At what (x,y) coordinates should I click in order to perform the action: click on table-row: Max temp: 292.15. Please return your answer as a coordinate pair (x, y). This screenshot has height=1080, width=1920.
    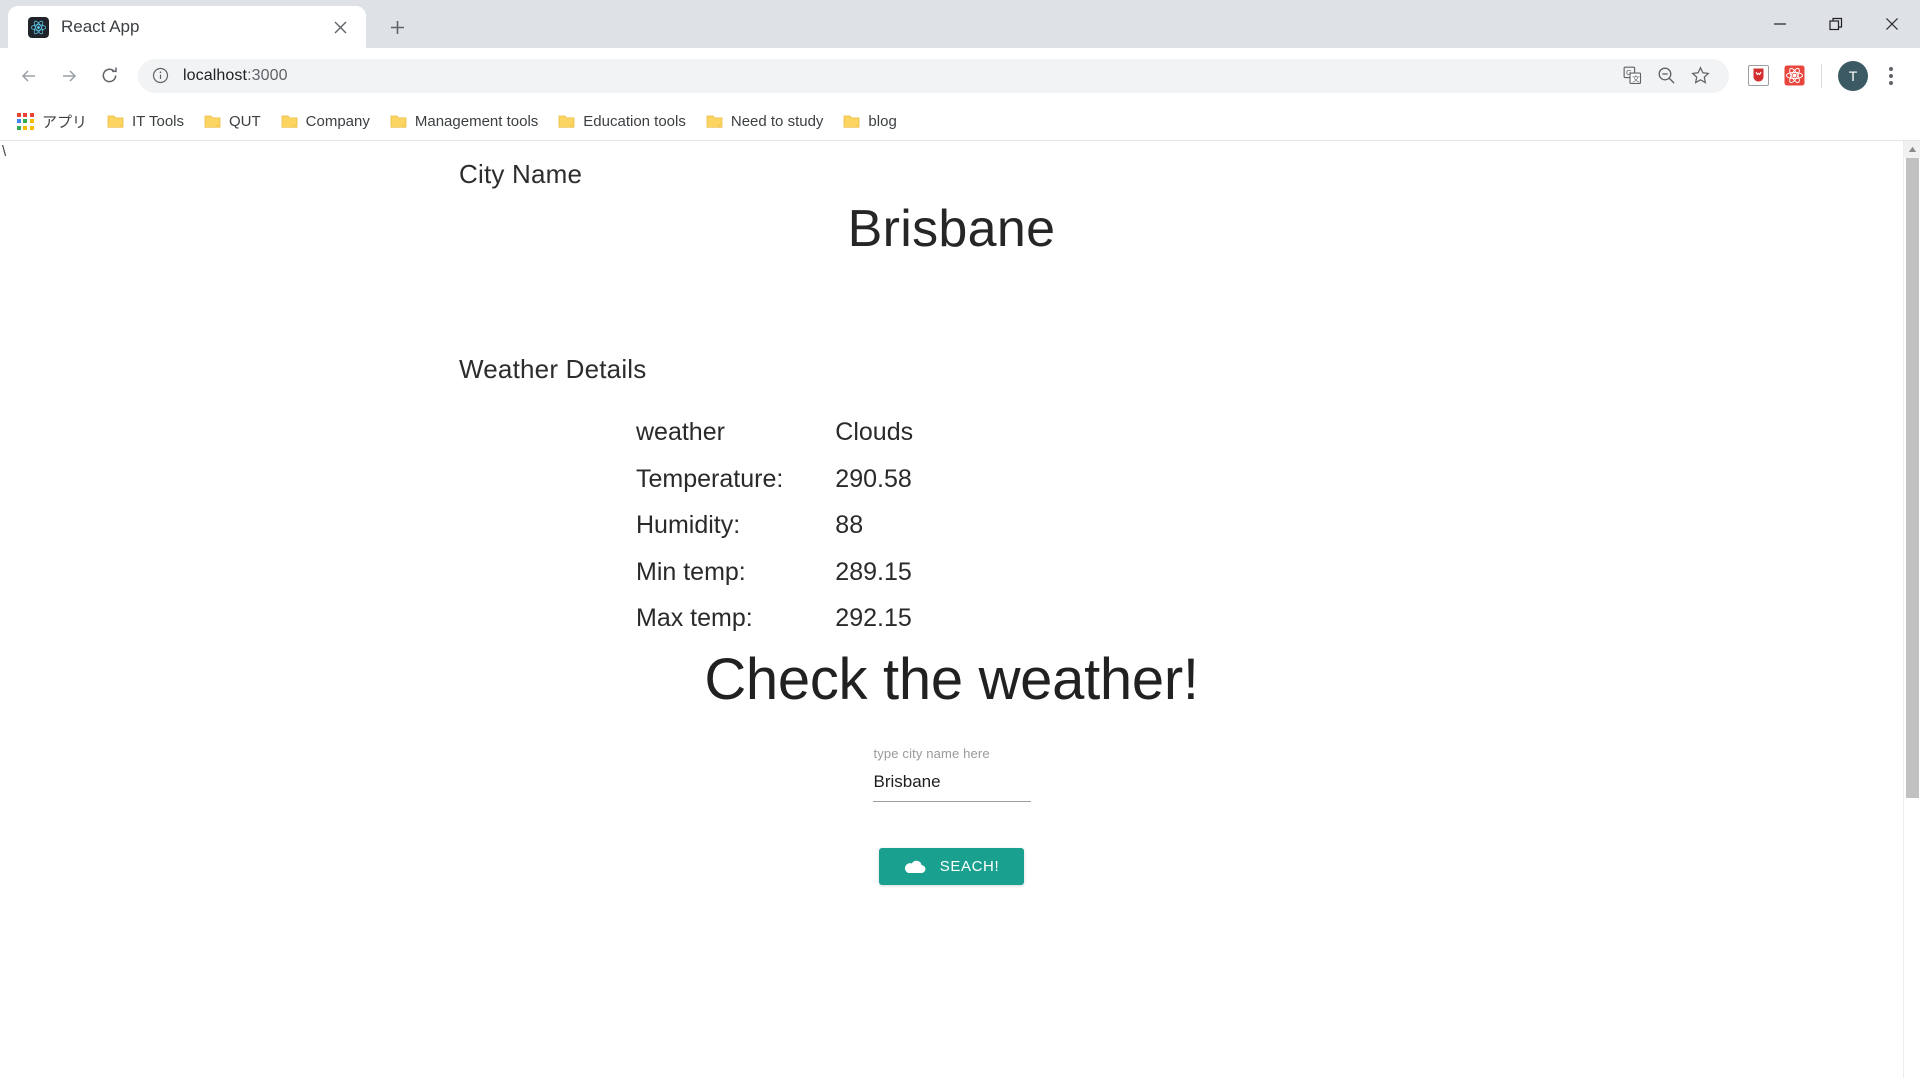
    Looking at the image, I should click on (774, 618).